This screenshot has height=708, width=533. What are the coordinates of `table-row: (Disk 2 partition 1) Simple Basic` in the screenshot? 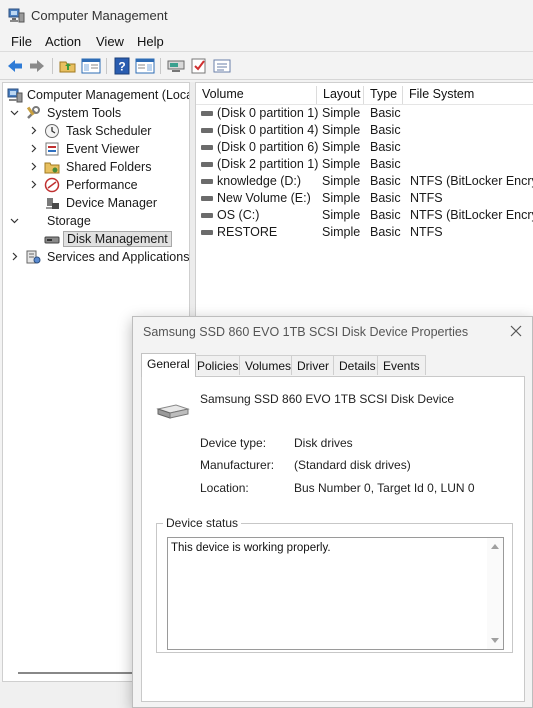 It's located at (364, 164).